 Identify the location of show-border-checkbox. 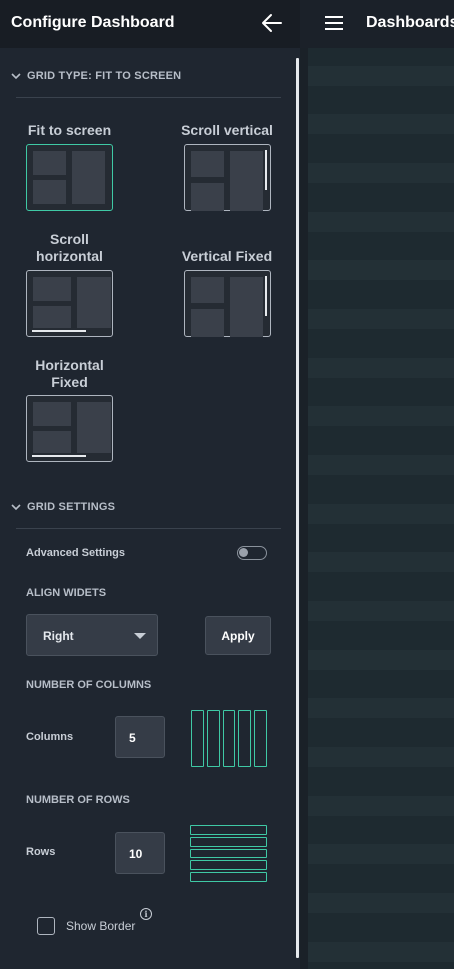
(46, 926).